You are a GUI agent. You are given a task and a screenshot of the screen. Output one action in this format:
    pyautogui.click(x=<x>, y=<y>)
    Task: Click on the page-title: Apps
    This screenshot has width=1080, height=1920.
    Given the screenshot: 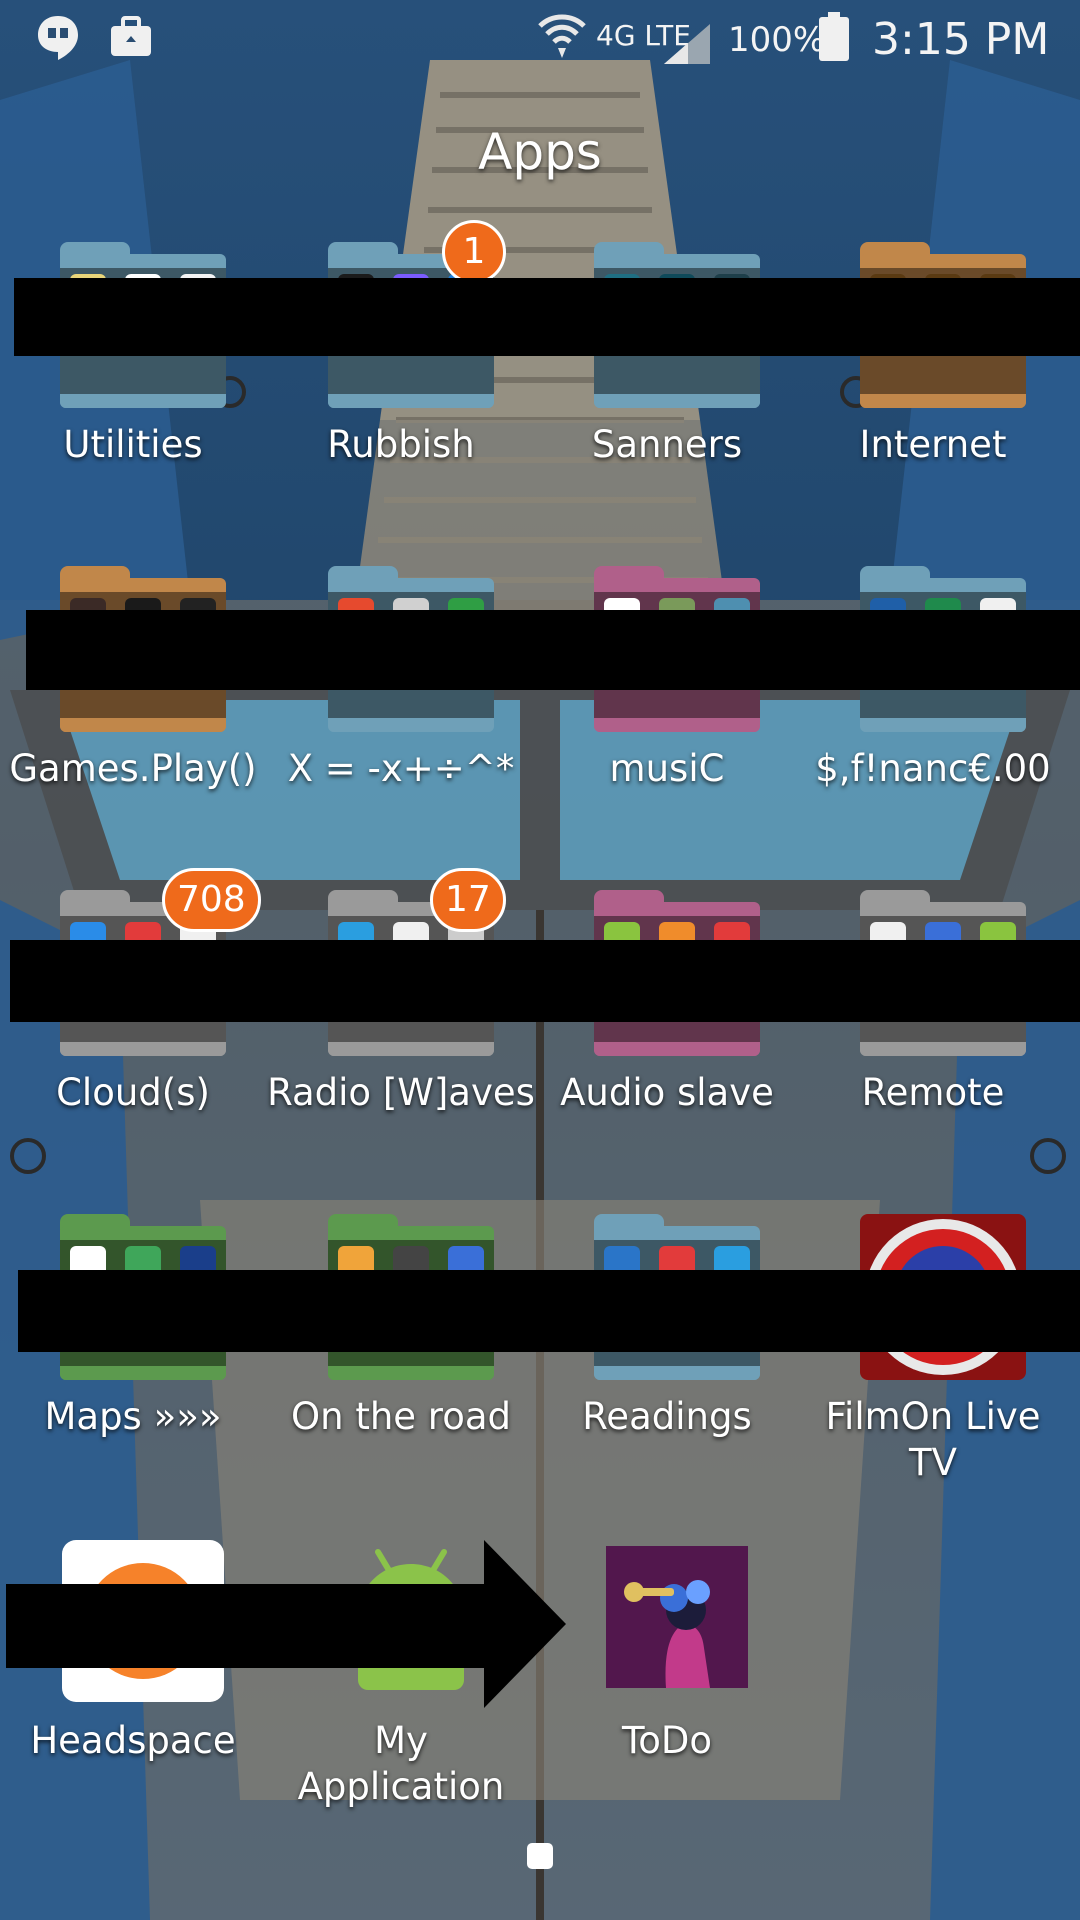 What is the action you would take?
    pyautogui.click(x=540, y=152)
    